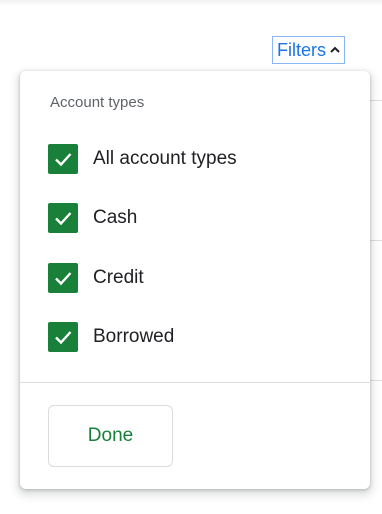  Describe the element at coordinates (335, 50) in the screenshot. I see `chevron-up-icon` at that location.